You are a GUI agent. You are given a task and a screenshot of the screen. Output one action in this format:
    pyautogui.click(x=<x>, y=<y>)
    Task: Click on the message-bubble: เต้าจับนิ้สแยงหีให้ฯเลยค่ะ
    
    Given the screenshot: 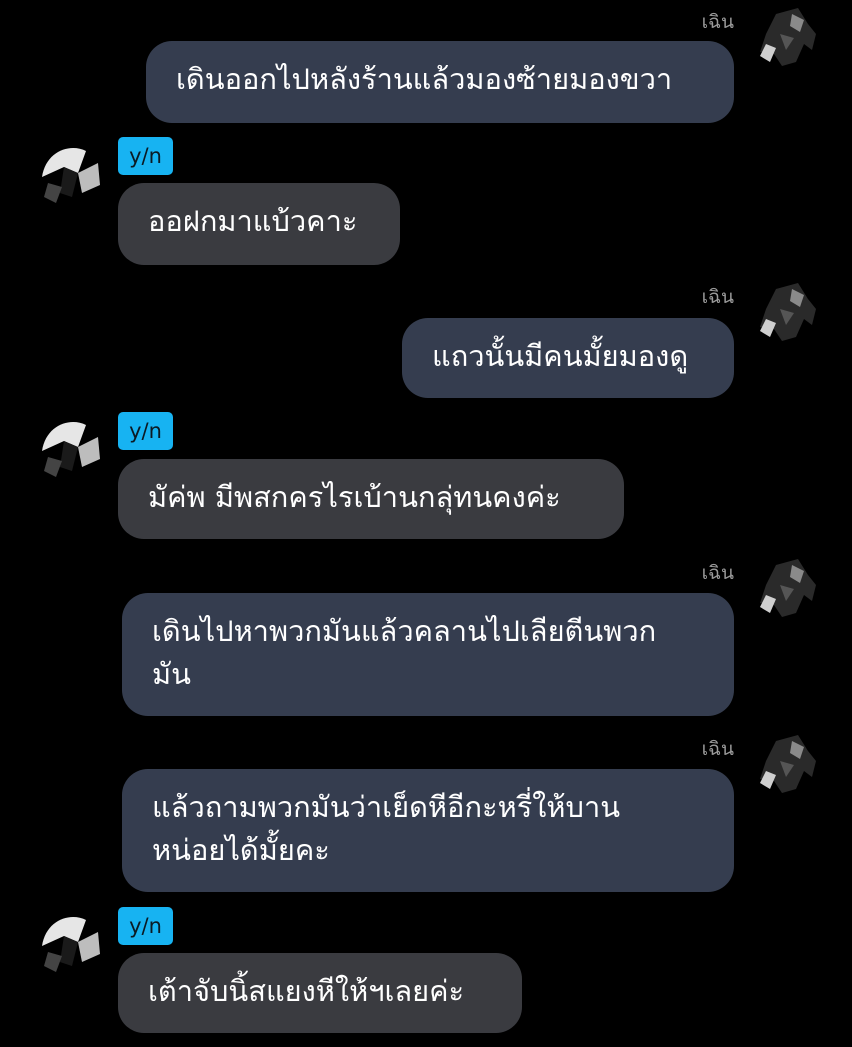 What is the action you would take?
    pyautogui.click(x=320, y=993)
    